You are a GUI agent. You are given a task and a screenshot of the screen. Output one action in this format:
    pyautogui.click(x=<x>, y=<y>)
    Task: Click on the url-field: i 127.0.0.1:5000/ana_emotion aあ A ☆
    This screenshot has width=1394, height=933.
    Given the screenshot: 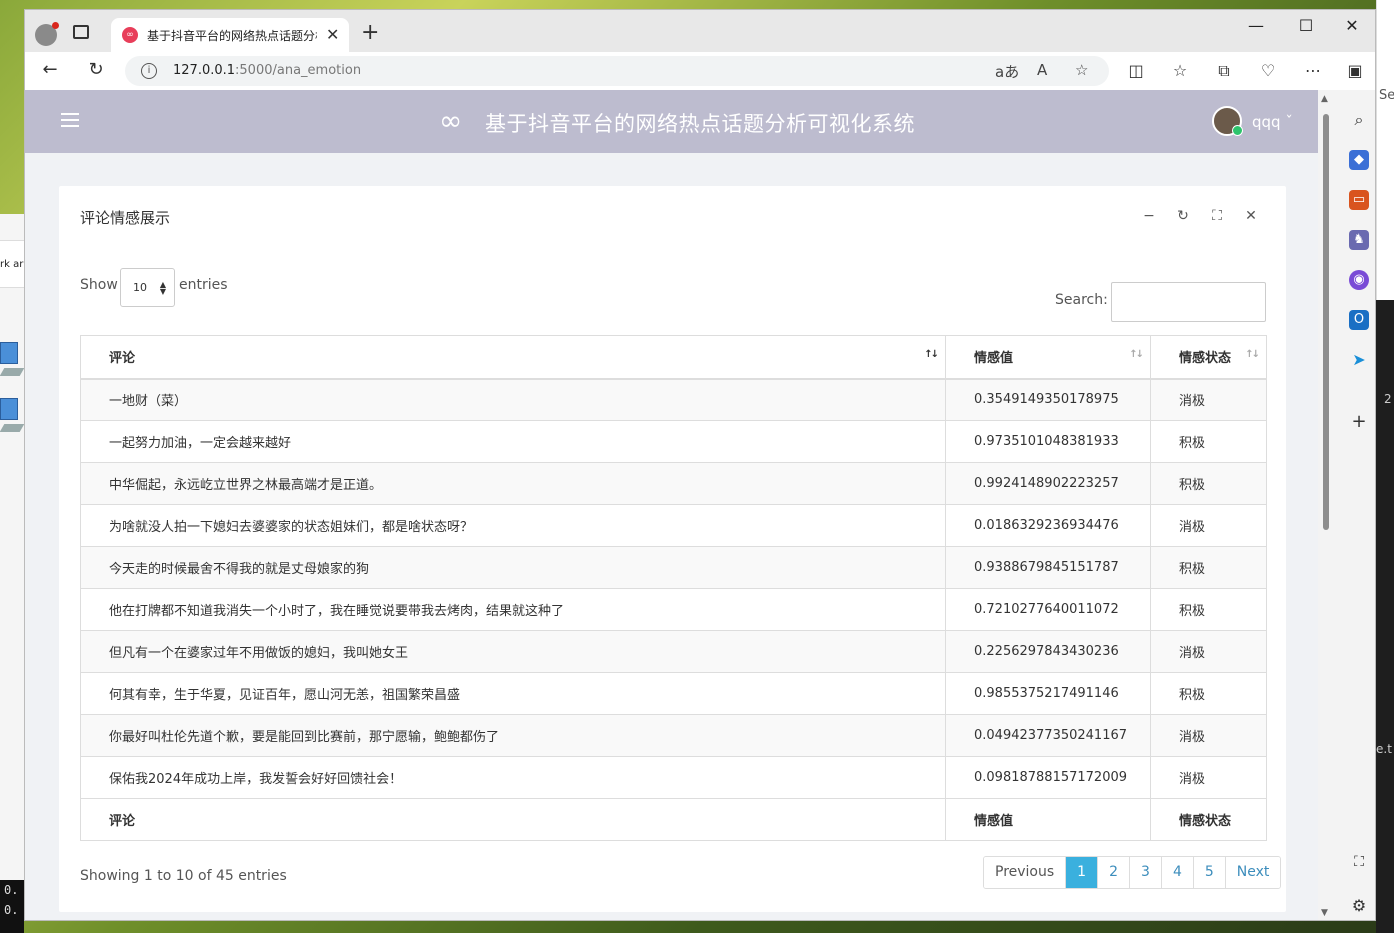 What is the action you would take?
    pyautogui.click(x=617, y=71)
    